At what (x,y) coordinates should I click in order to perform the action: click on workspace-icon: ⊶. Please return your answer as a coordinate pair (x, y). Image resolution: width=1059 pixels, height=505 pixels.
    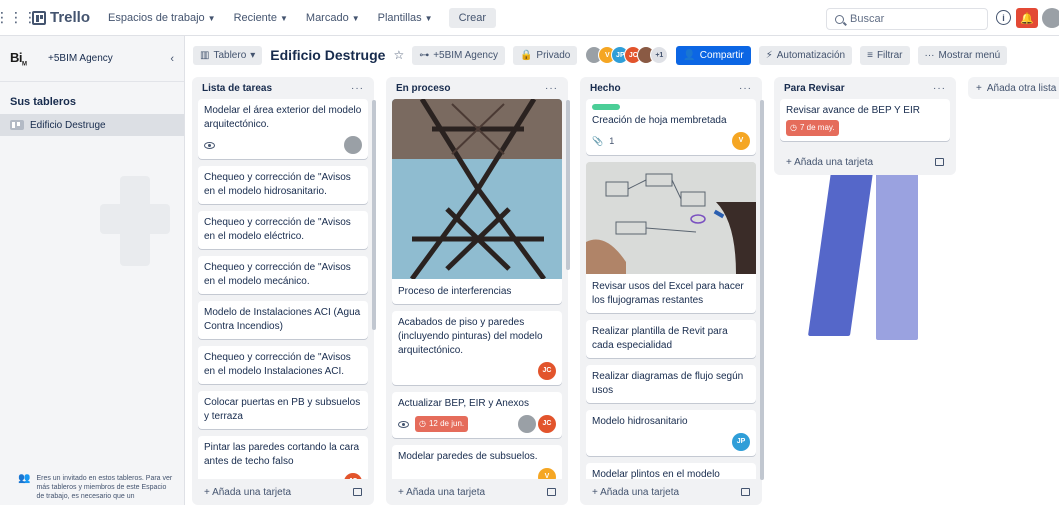
    Looking at the image, I should click on (424, 55).